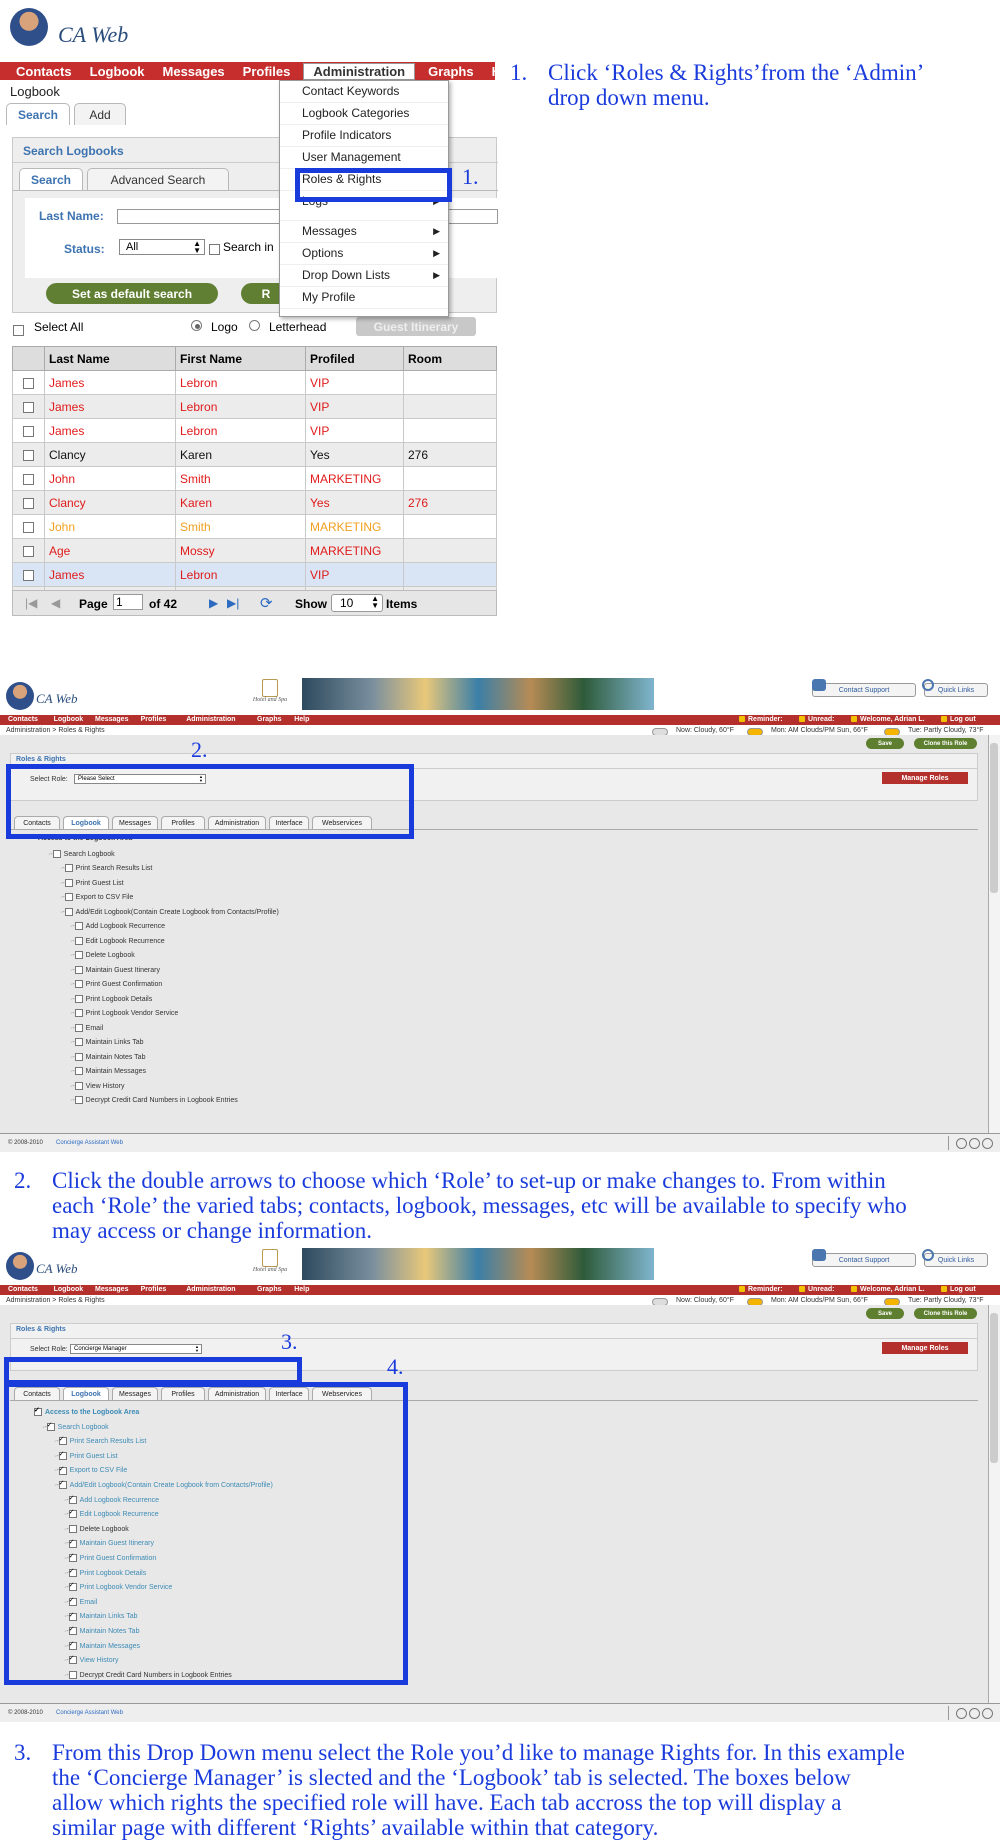 The image size is (1000, 1848). Describe the element at coordinates (364, 114) in the screenshot. I see `menu-item-logbook-categories: Logbook Categories` at that location.